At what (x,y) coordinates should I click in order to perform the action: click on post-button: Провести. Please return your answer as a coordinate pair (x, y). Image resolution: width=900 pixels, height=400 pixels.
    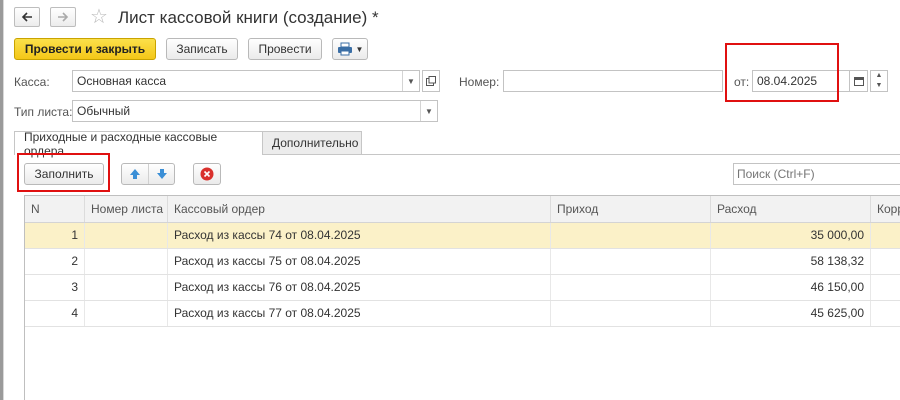
    Looking at the image, I should click on (285, 49).